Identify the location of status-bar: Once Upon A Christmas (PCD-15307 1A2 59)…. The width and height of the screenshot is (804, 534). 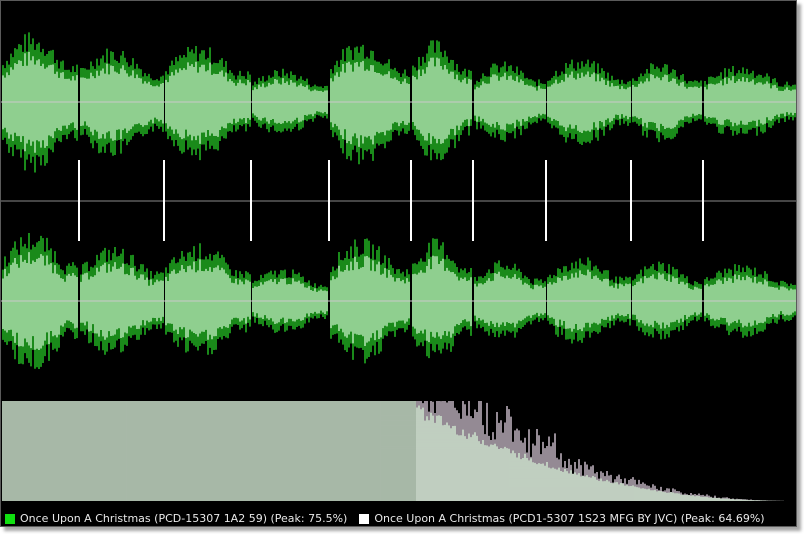
(398, 517).